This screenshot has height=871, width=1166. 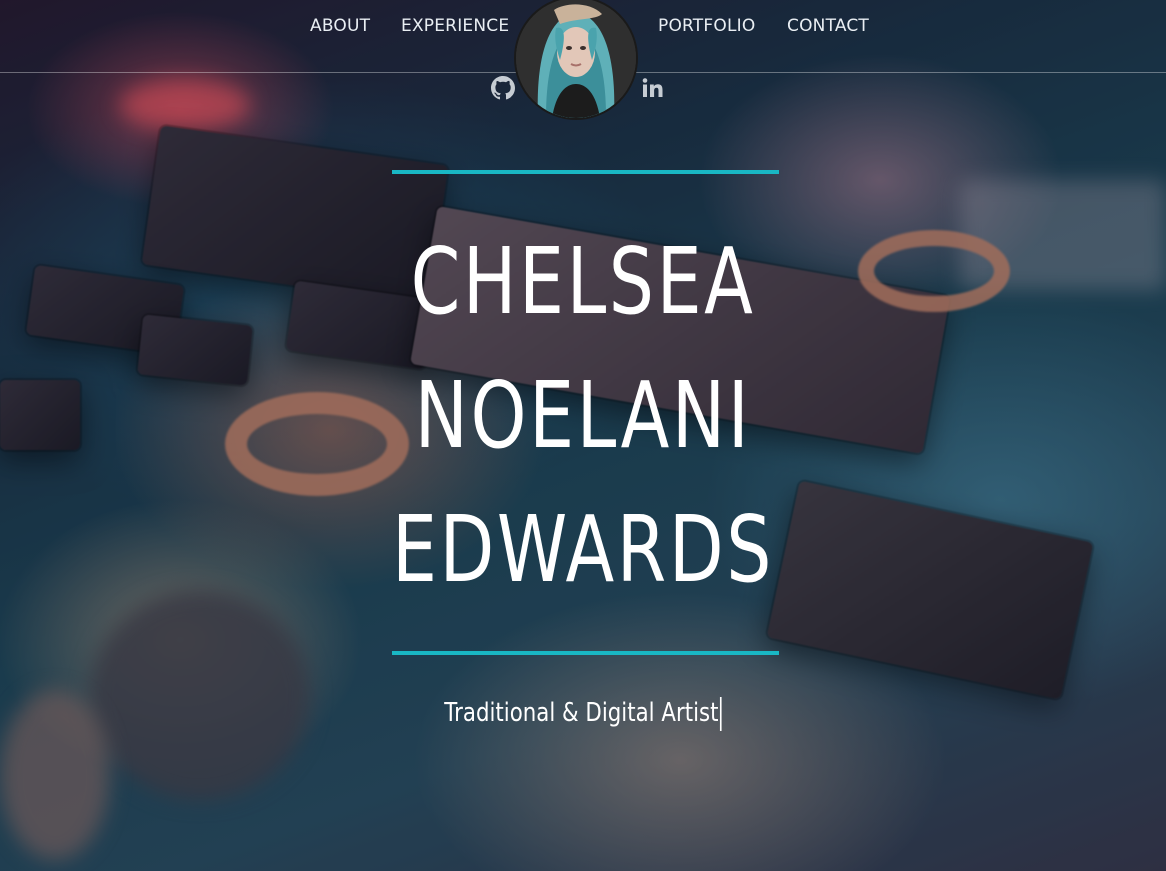 I want to click on github-icon, so click(x=503, y=88).